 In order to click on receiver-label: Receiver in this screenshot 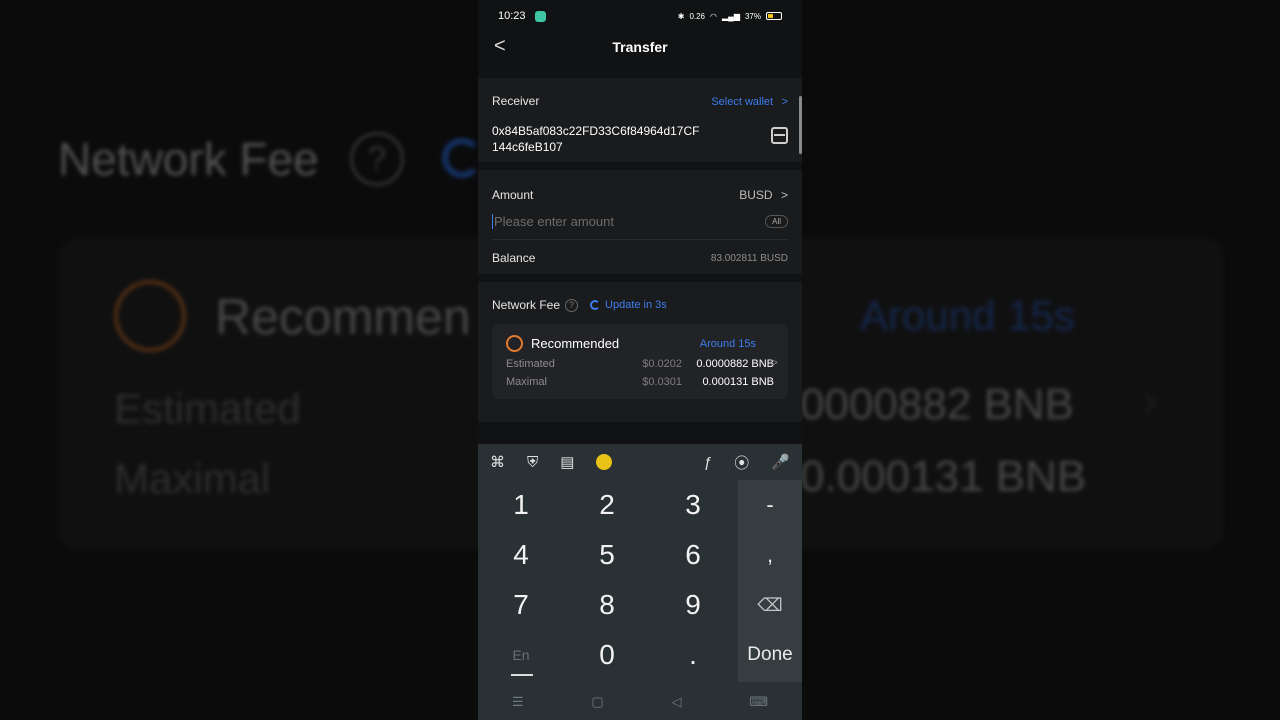, I will do `click(516, 101)`.